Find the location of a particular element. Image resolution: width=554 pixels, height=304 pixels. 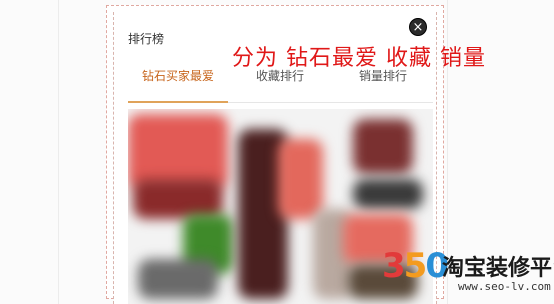

logo-url: www.seo-lv.com is located at coordinates (504, 286).